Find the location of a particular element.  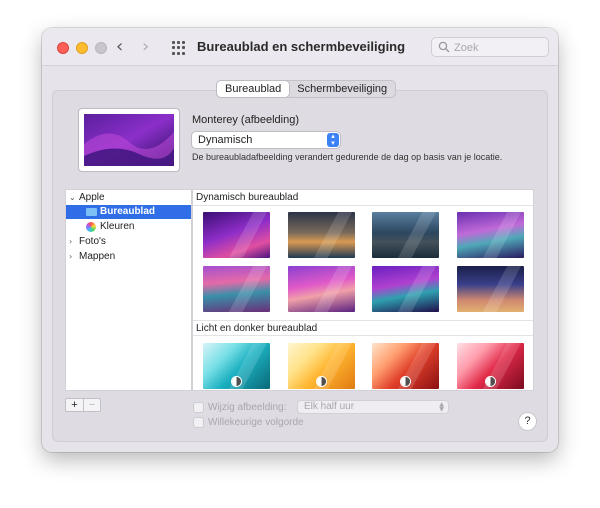

sidebar-item-fotos: › Foto's is located at coordinates (128, 242).